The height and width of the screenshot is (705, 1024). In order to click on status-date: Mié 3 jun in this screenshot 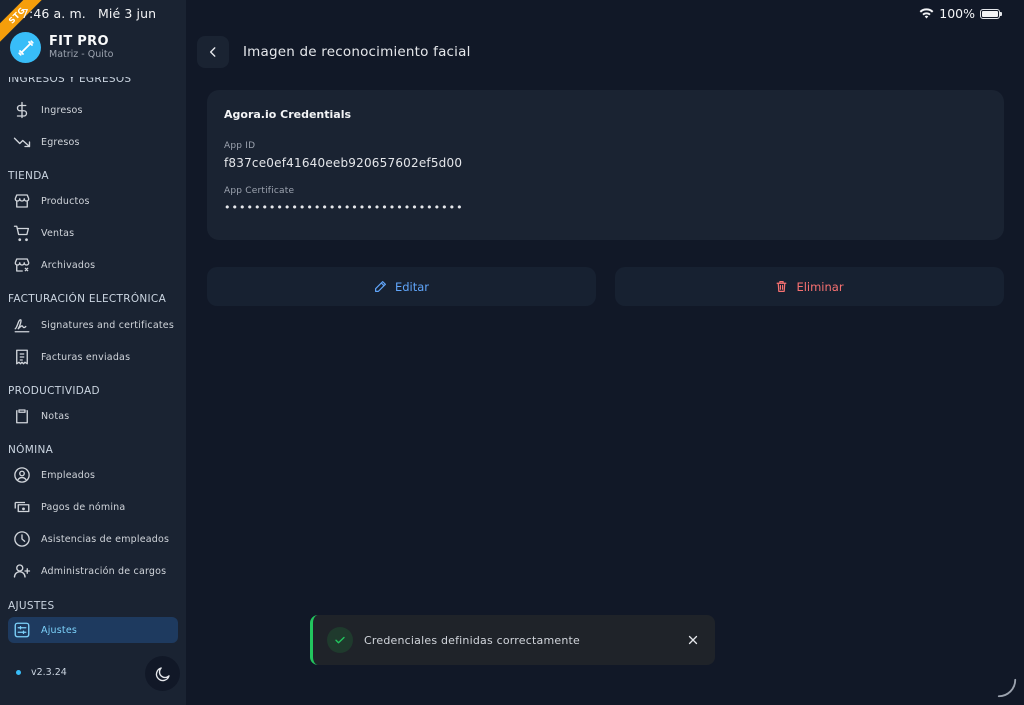, I will do `click(127, 13)`.